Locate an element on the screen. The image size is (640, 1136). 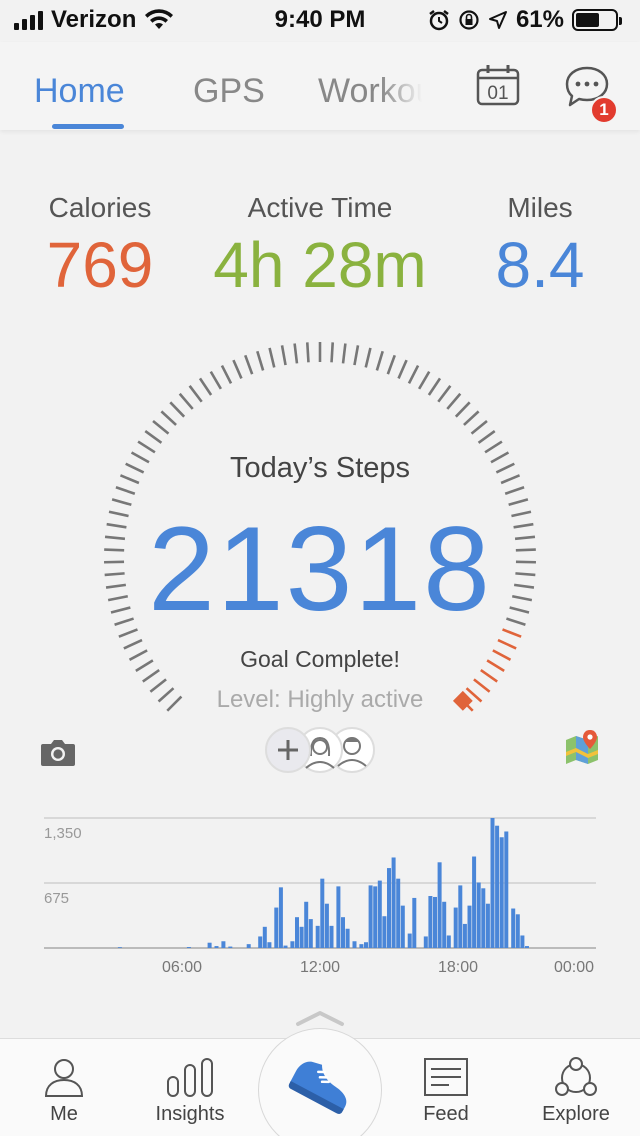
group-icon is located at coordinates (576, 1076).